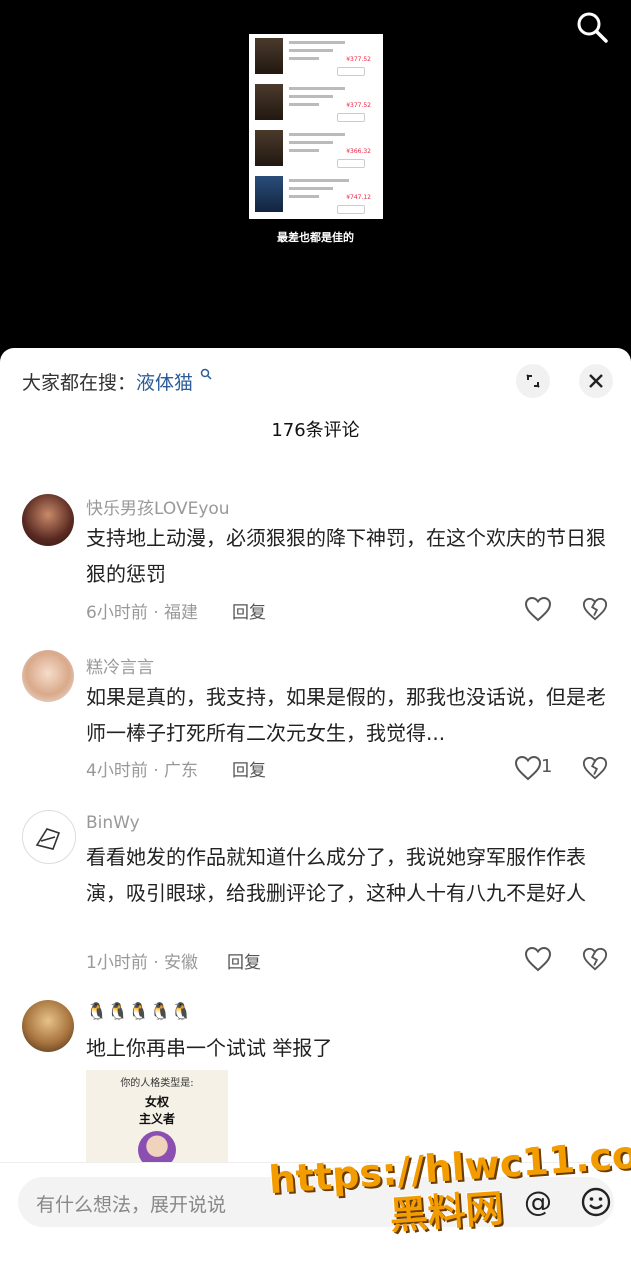 This screenshot has height=1281, width=631. Describe the element at coordinates (164, 383) in the screenshot. I see `hot-search-keyword: 液体猫` at that location.